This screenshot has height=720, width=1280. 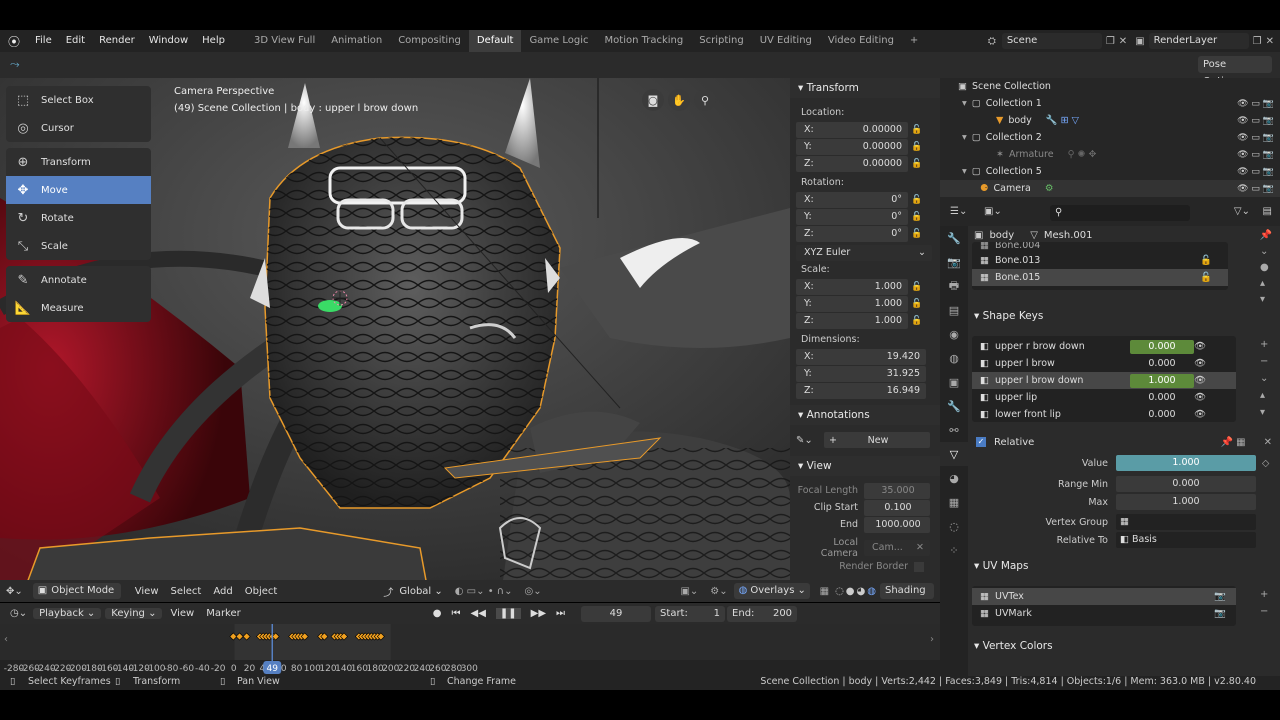 What do you see at coordinates (954, 334) in the screenshot?
I see `tab-scene-icon: ◉` at bounding box center [954, 334].